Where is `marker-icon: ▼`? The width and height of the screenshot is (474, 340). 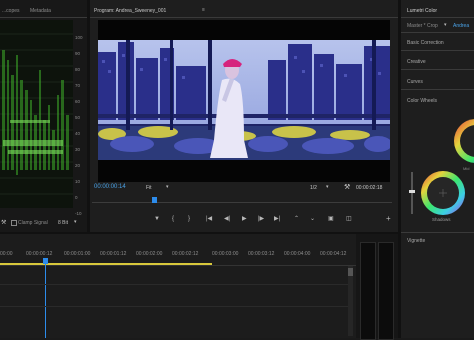 marker-icon: ▼ is located at coordinates (157, 219).